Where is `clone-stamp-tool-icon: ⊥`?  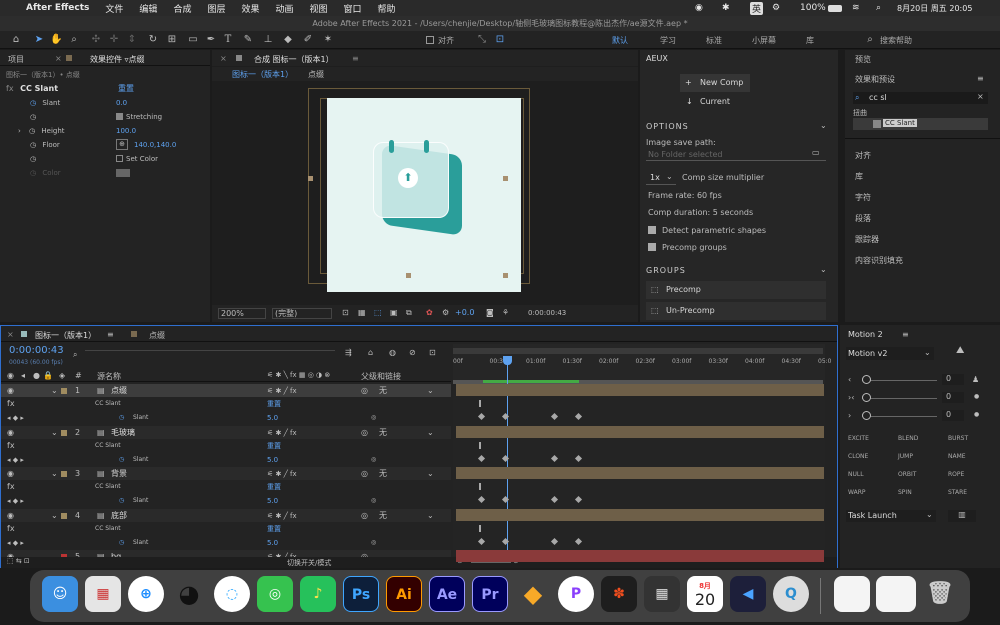 clone-stamp-tool-icon: ⊥ is located at coordinates (268, 40).